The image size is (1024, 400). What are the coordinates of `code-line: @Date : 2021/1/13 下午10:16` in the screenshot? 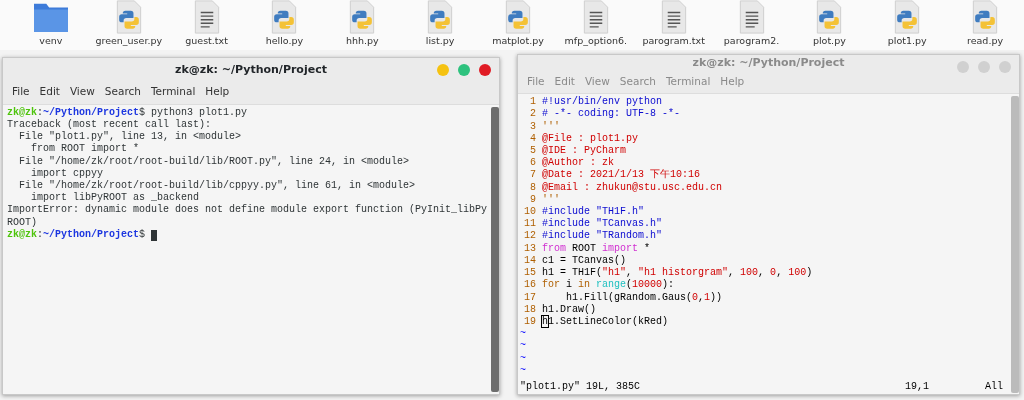 It's located at (621, 175).